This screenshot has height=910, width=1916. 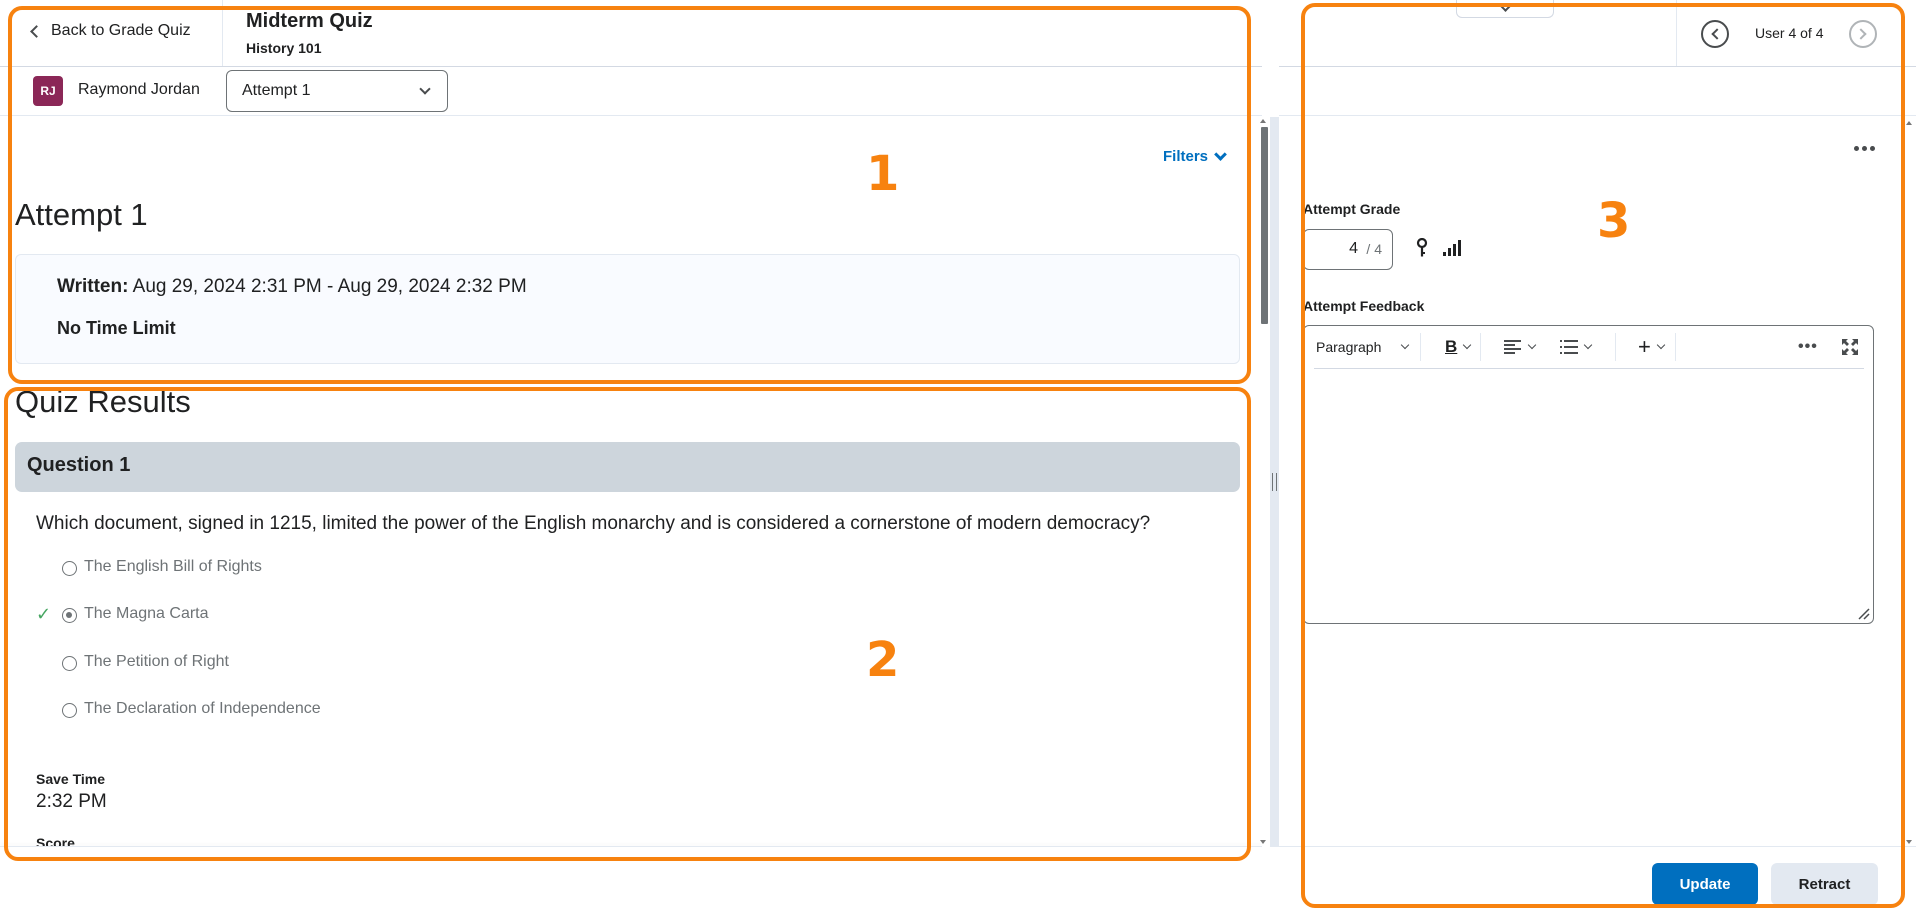 I want to click on key-icon, so click(x=1422, y=248).